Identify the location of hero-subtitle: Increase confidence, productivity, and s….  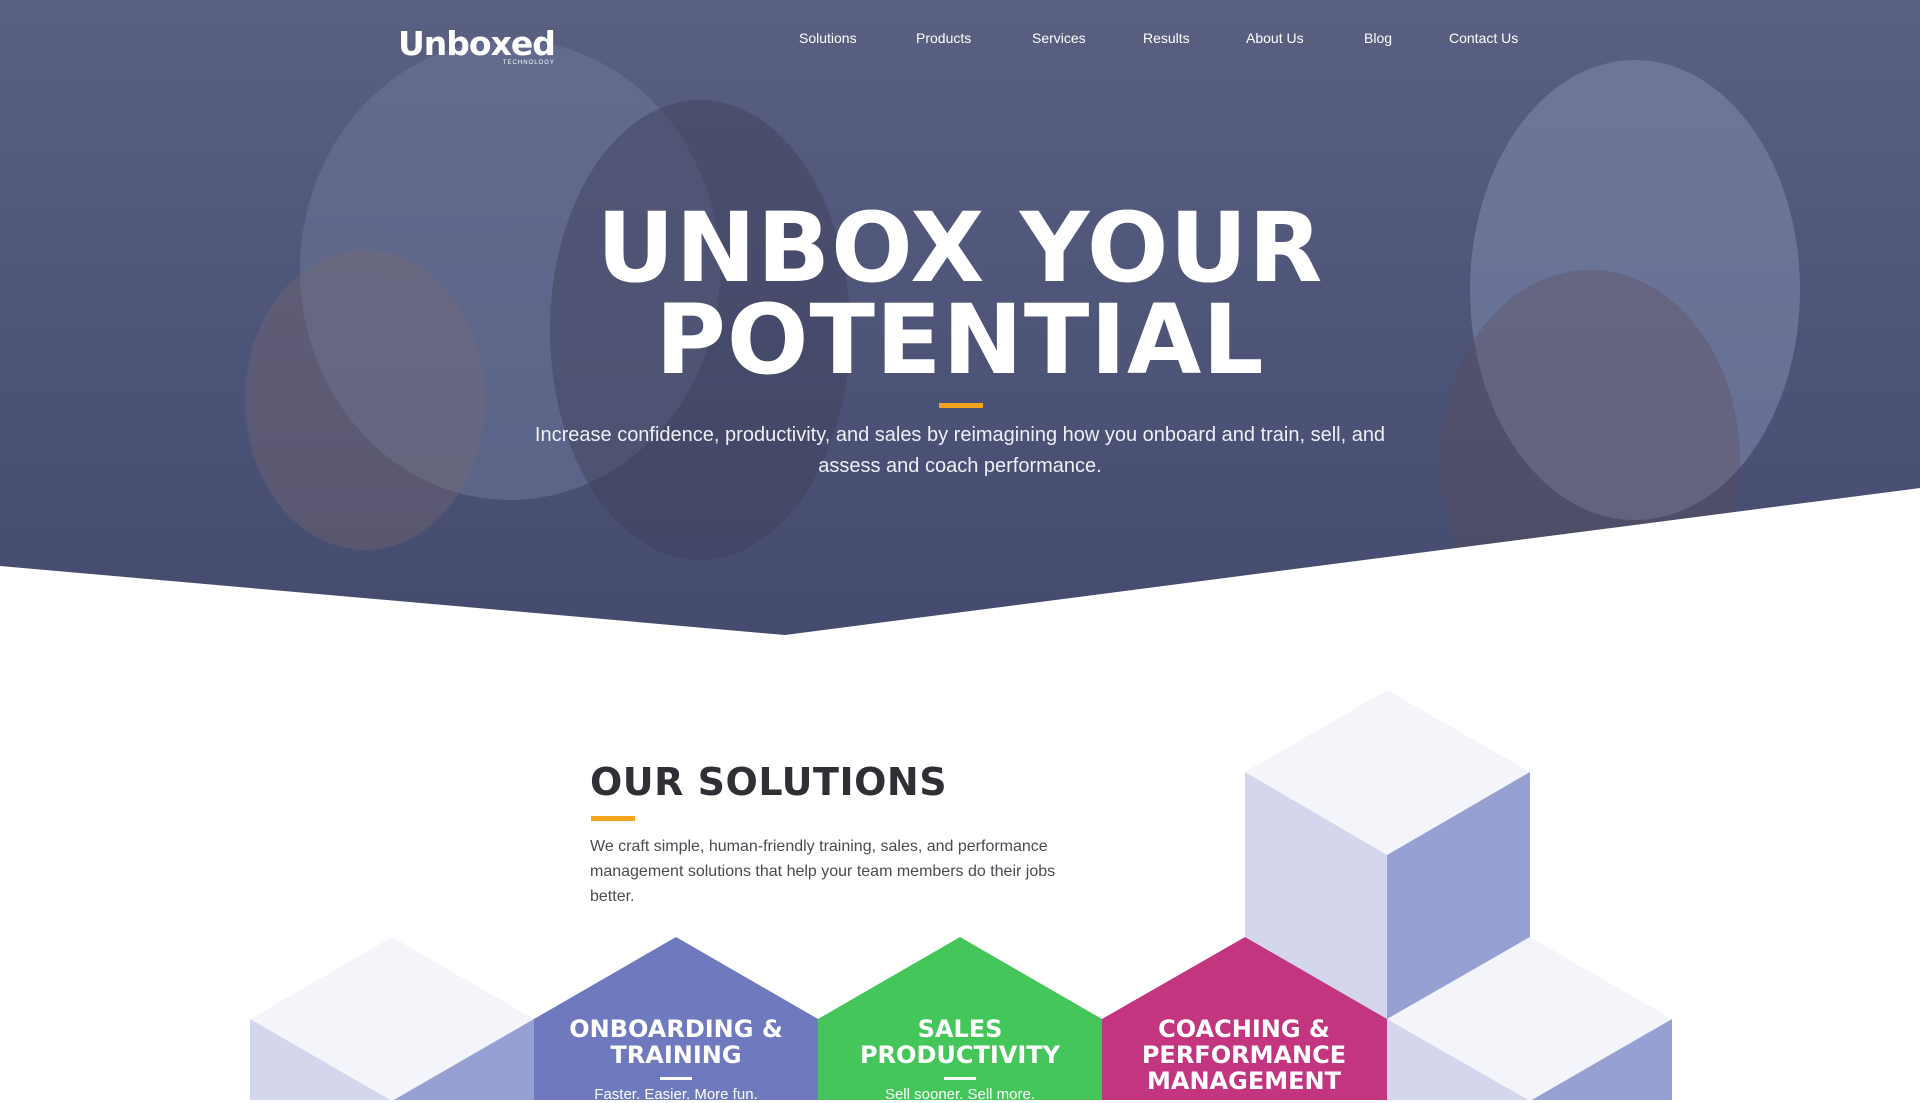
(960, 450).